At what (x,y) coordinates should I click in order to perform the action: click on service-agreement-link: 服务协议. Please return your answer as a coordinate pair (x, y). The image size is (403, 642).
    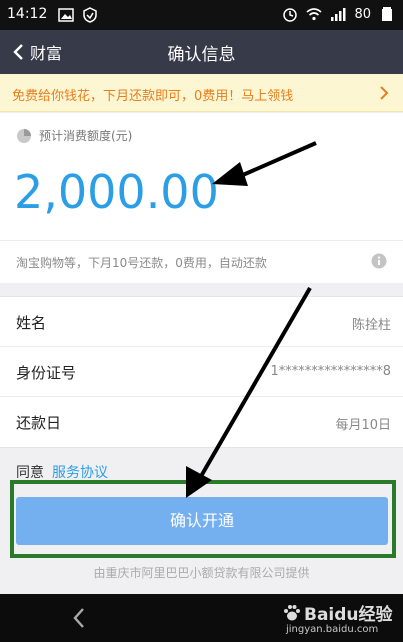
    Looking at the image, I should click on (80, 473).